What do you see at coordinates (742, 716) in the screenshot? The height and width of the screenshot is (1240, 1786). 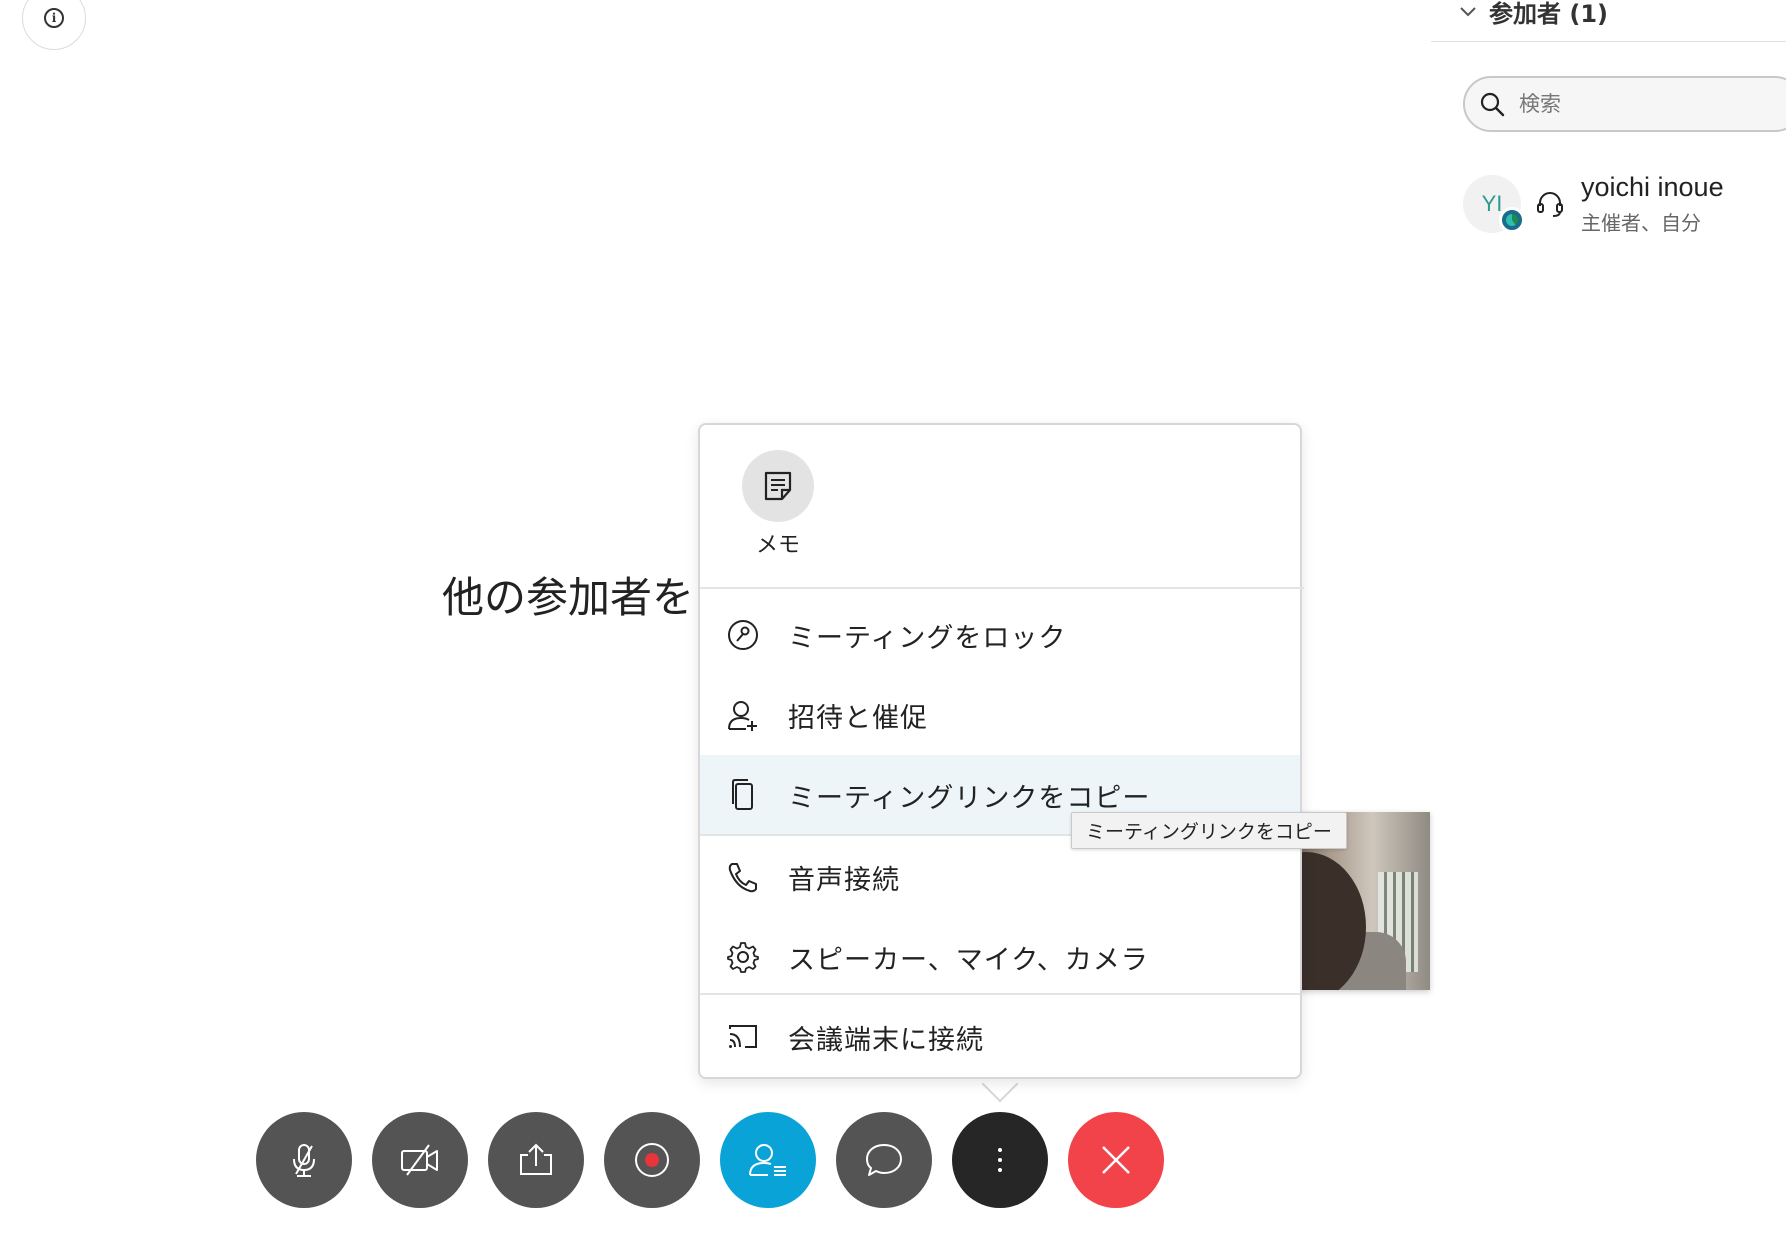 I see `add-person-icon` at bounding box center [742, 716].